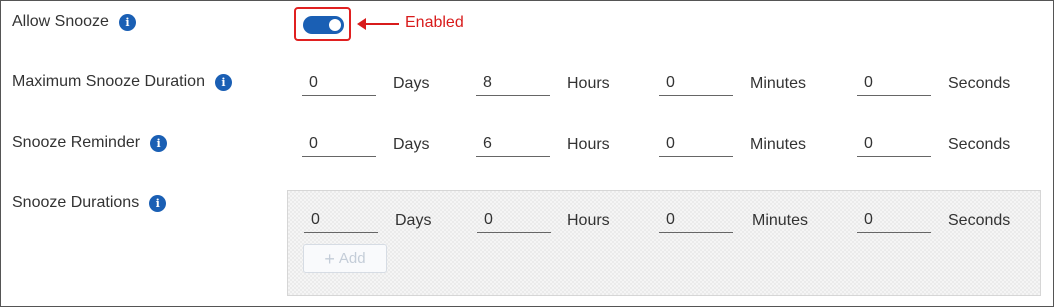  Describe the element at coordinates (434, 22) in the screenshot. I see `enabled-callout: Enabled` at that location.